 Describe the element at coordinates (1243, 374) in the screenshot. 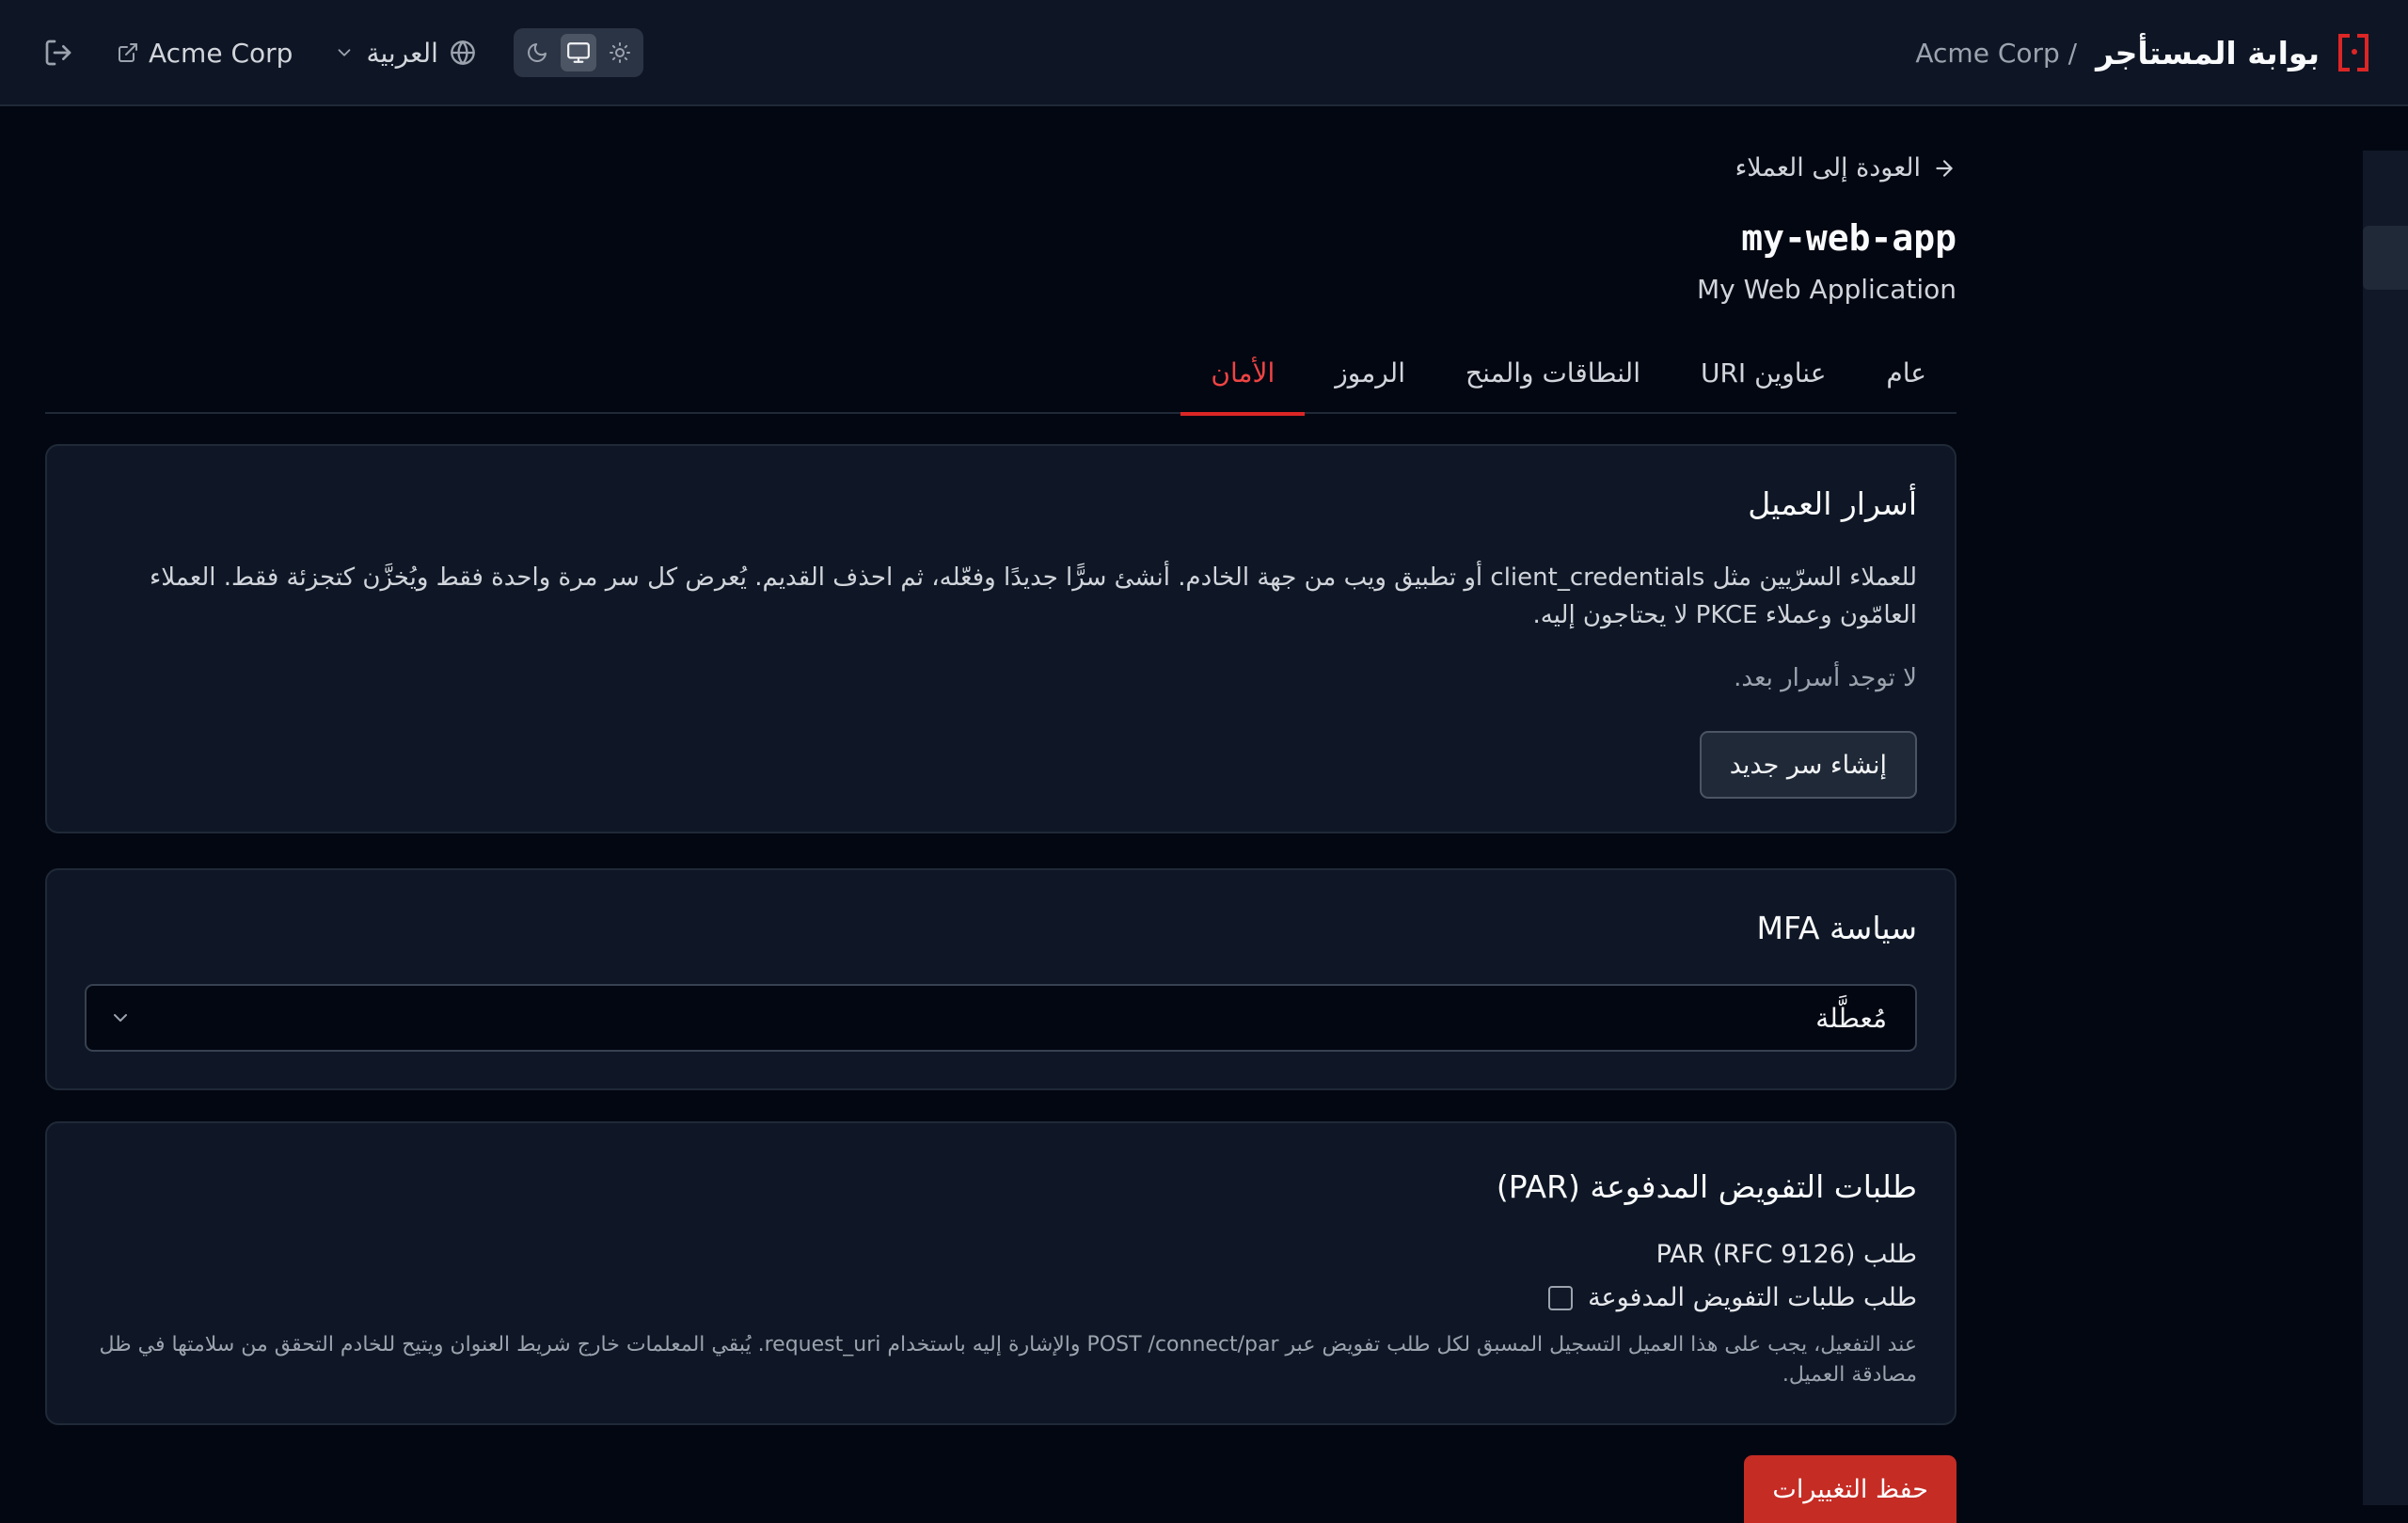

I see `tab-security: الأمان` at that location.